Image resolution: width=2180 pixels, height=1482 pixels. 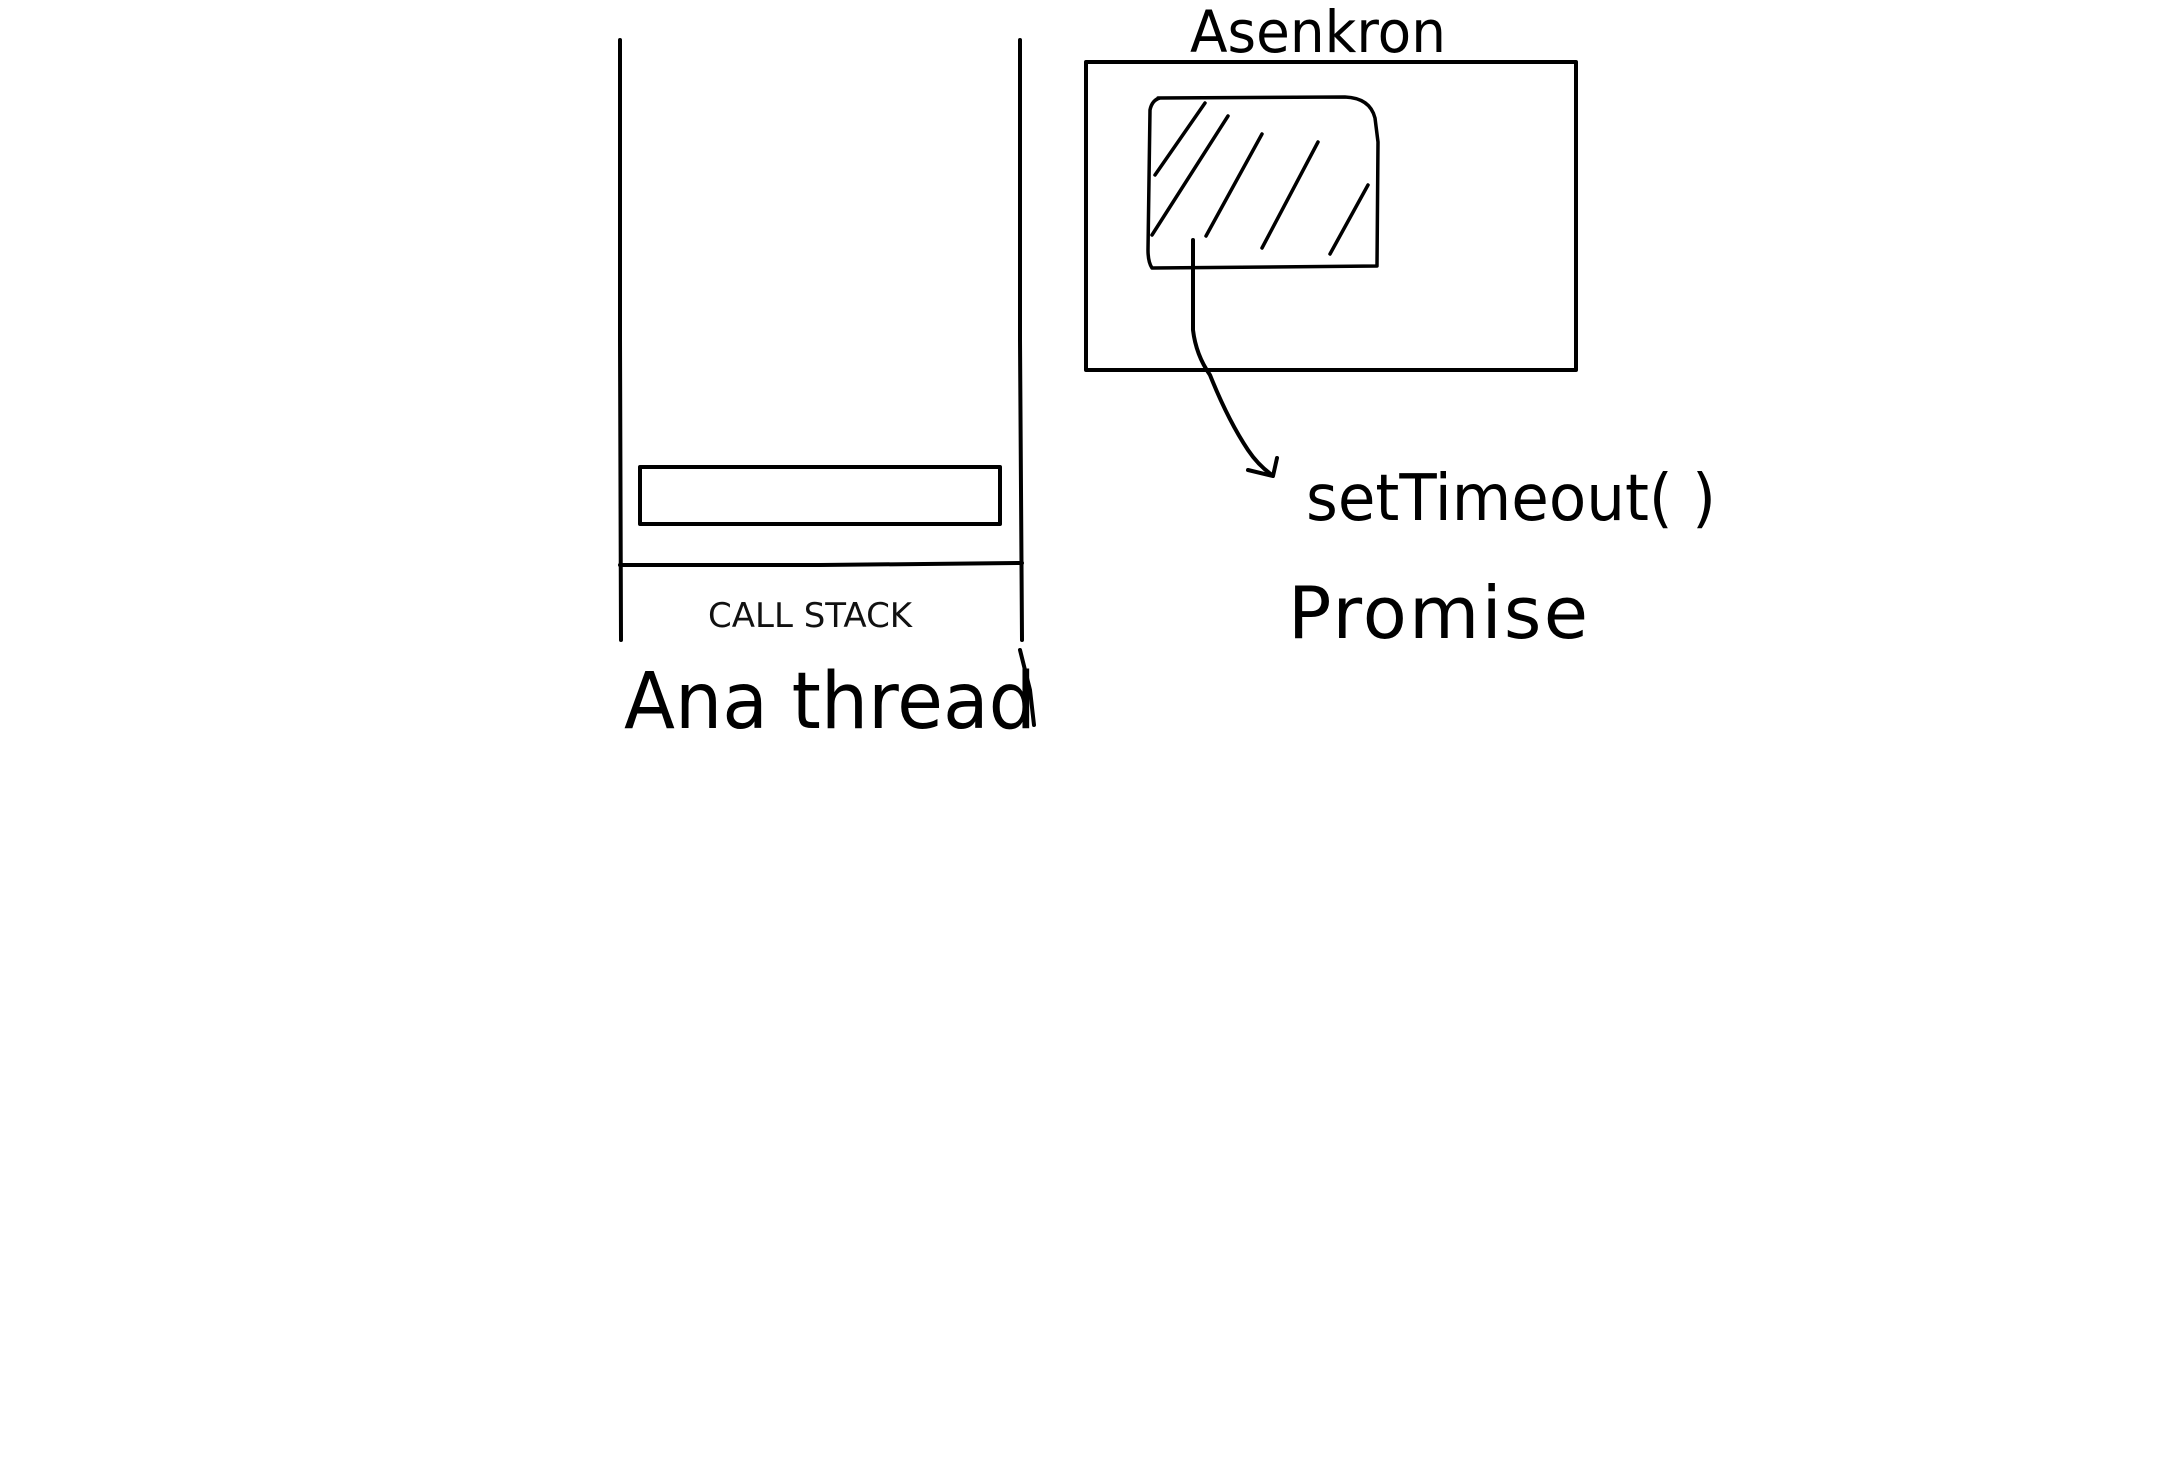 I want to click on async-api-list: setTimeout( ) Promise, so click(x=1502, y=558).